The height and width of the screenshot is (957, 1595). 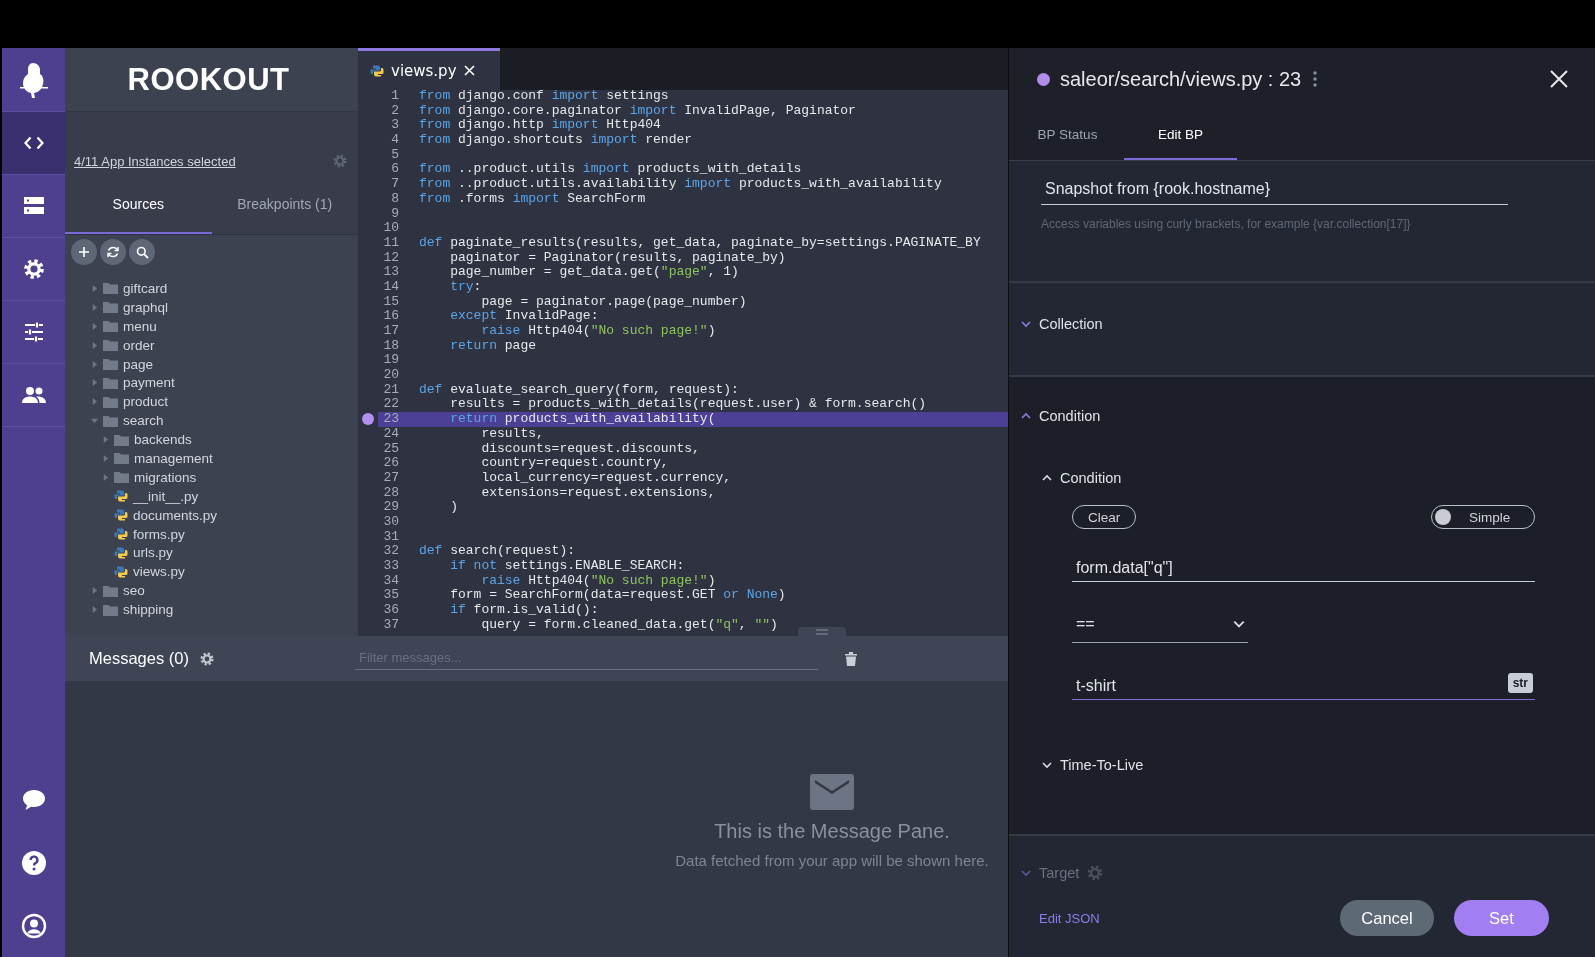 What do you see at coordinates (395, 140) in the screenshot?
I see `line-number: 4` at bounding box center [395, 140].